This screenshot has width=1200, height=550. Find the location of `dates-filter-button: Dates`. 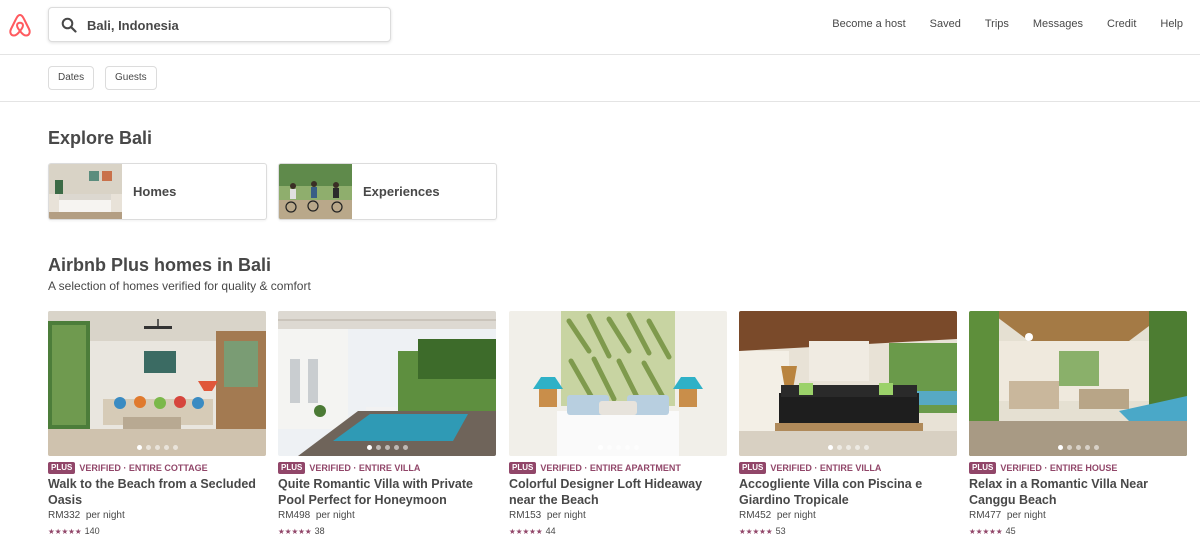

dates-filter-button: Dates is located at coordinates (71, 78).